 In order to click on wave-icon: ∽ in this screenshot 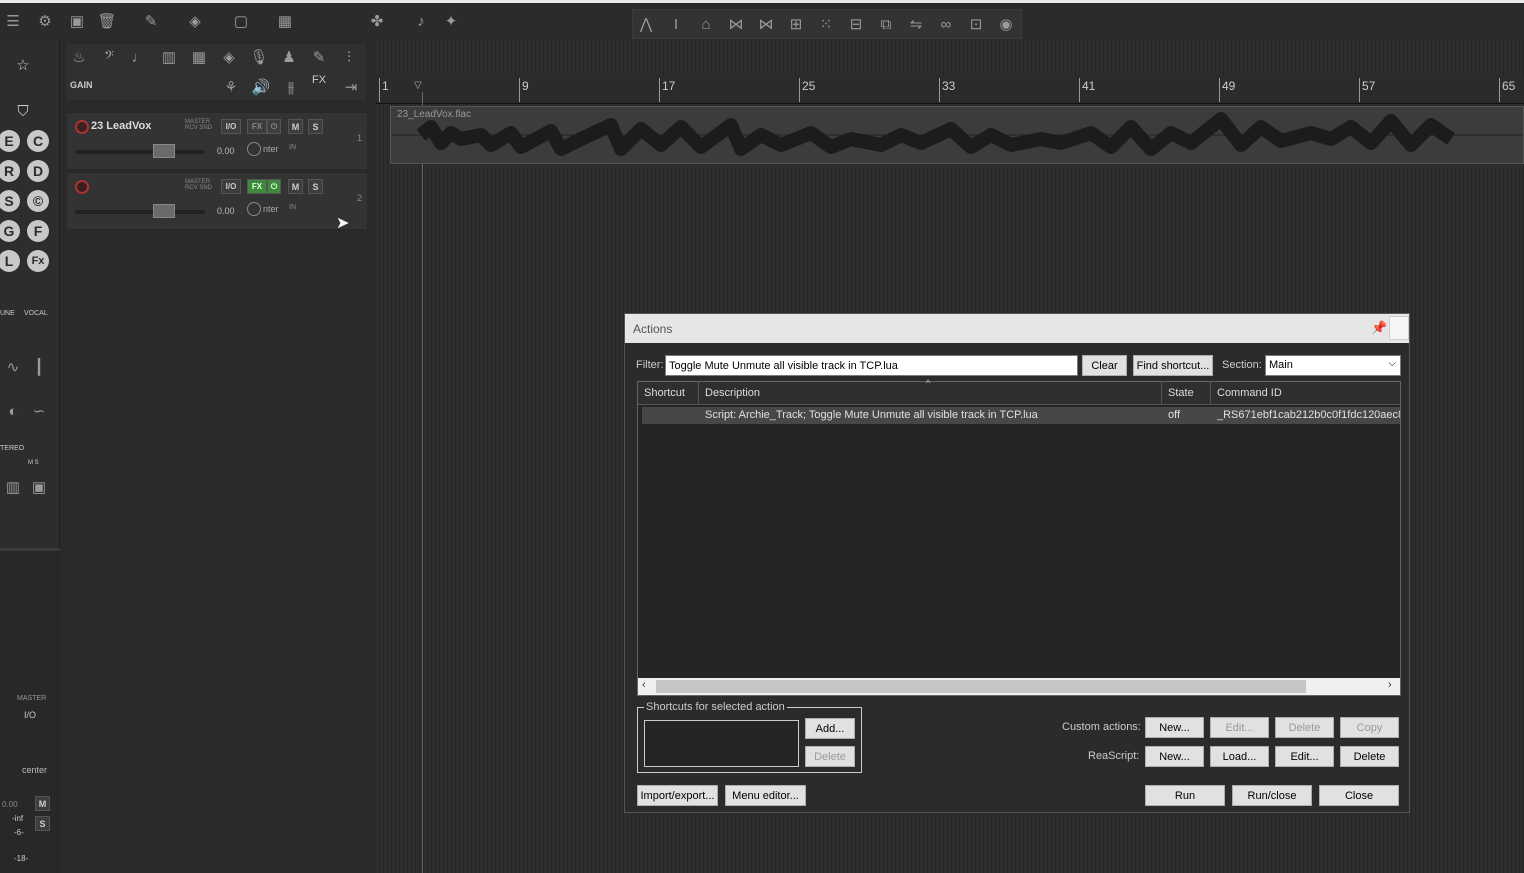, I will do `click(39, 411)`.